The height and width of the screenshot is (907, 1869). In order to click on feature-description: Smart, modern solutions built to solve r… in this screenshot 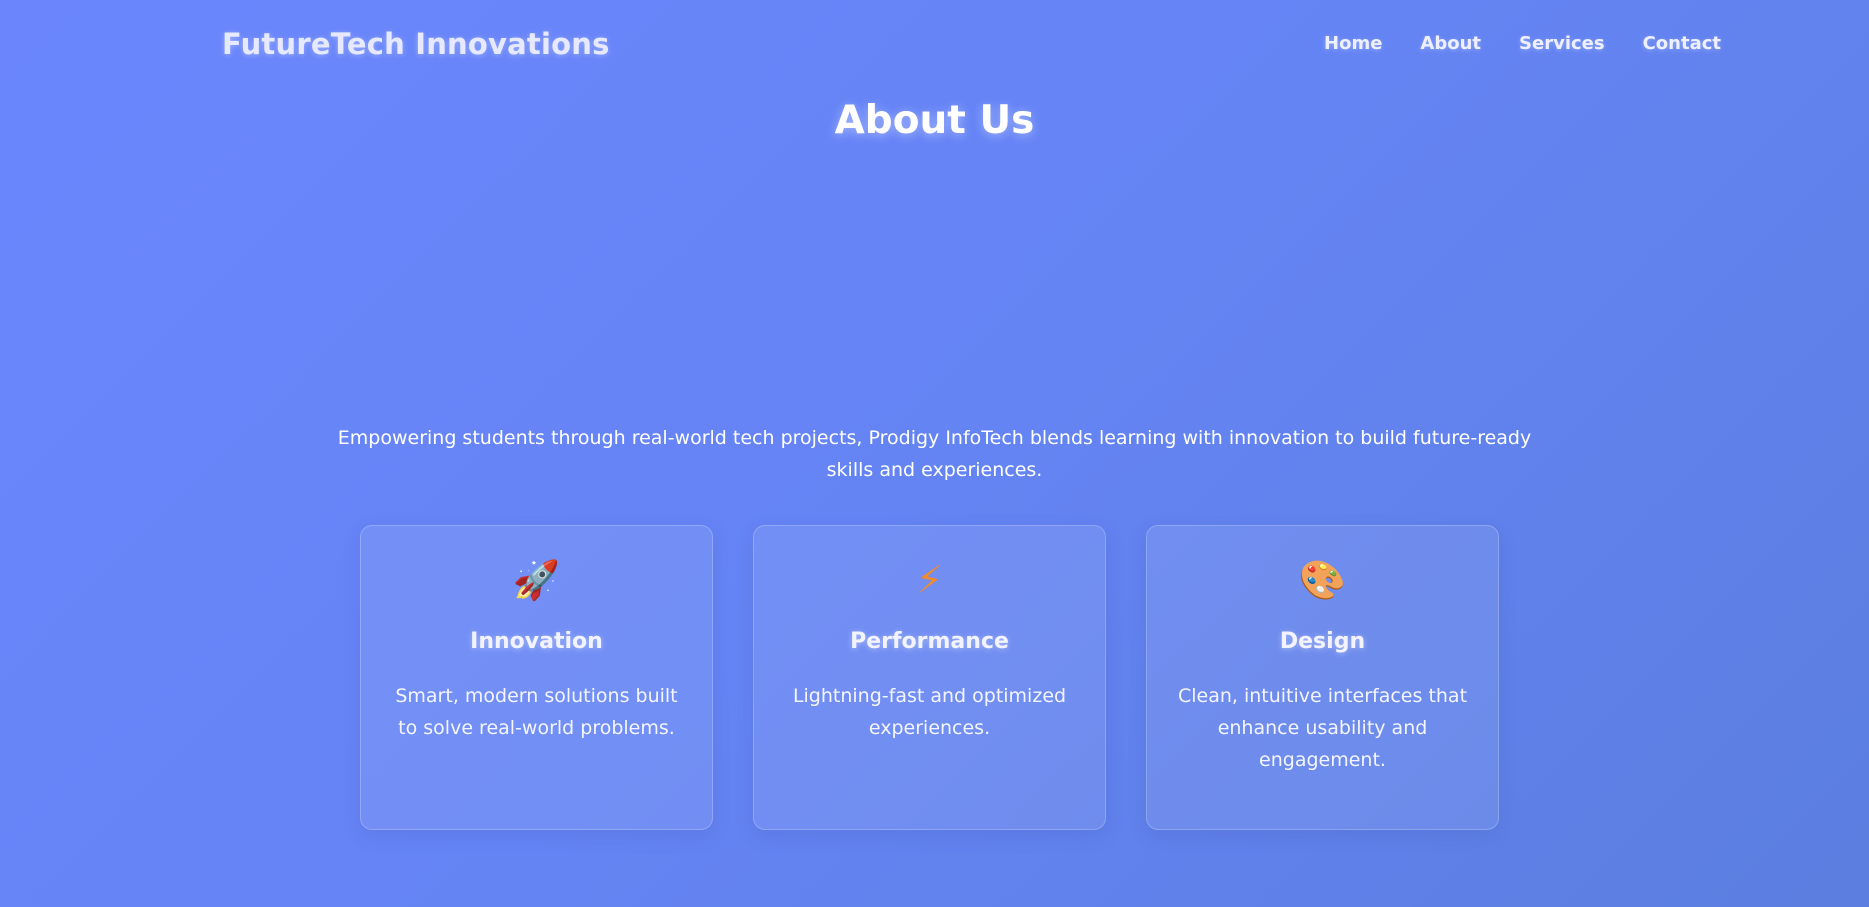, I will do `click(536, 712)`.